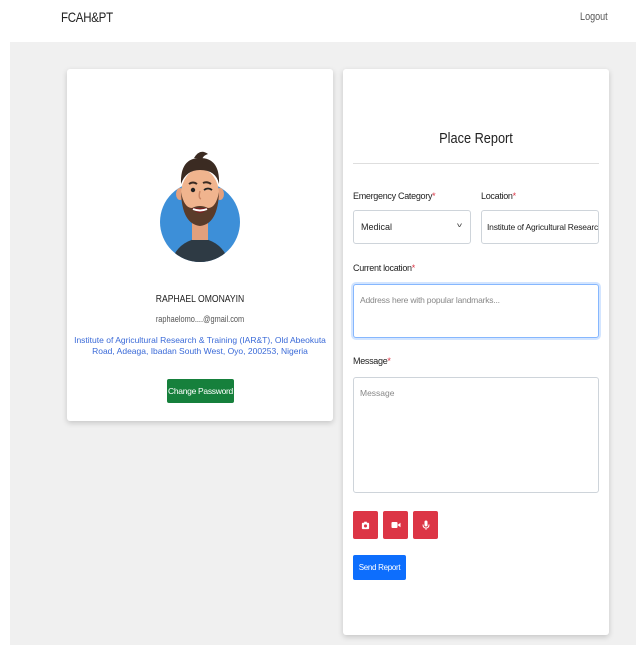  Describe the element at coordinates (476, 163) in the screenshot. I see `divider` at that location.